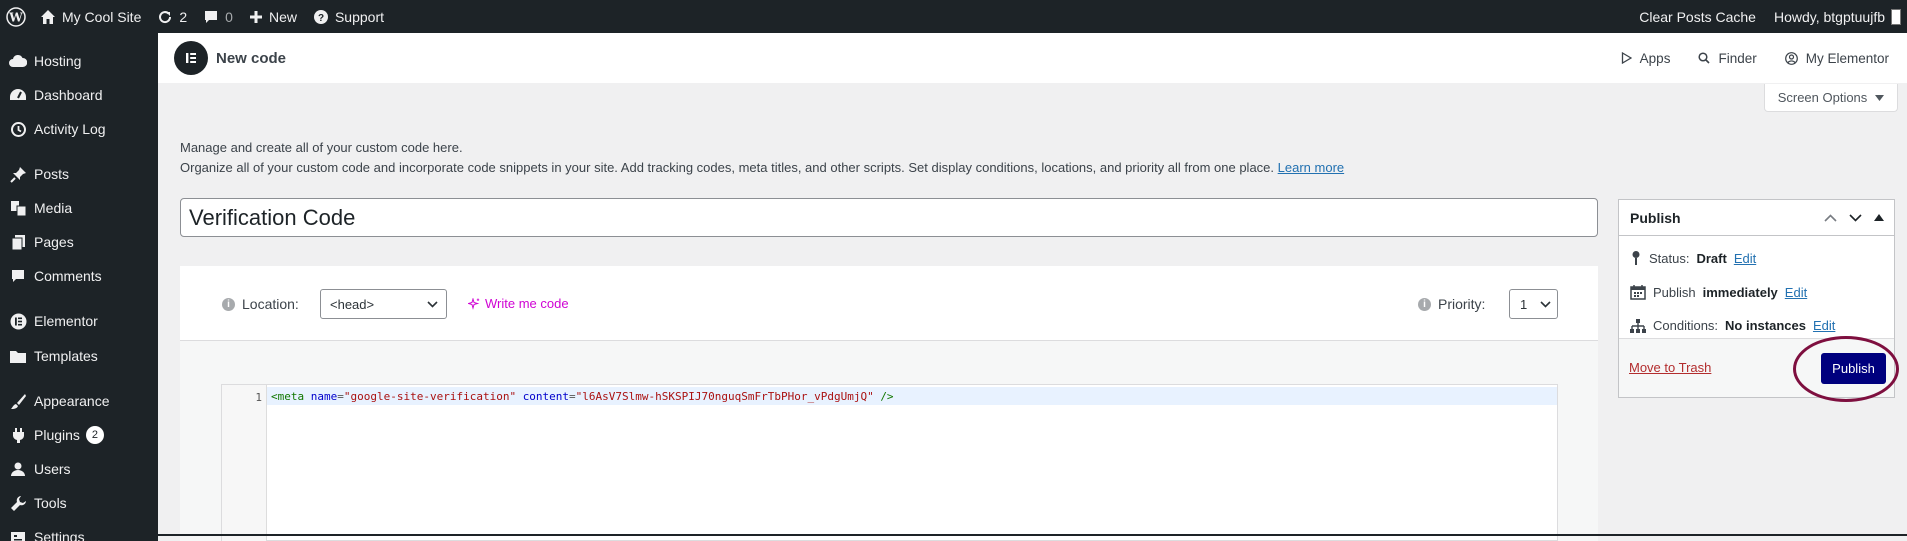 The width and height of the screenshot is (1907, 541). I want to click on publish-value: immediately, so click(1740, 292).